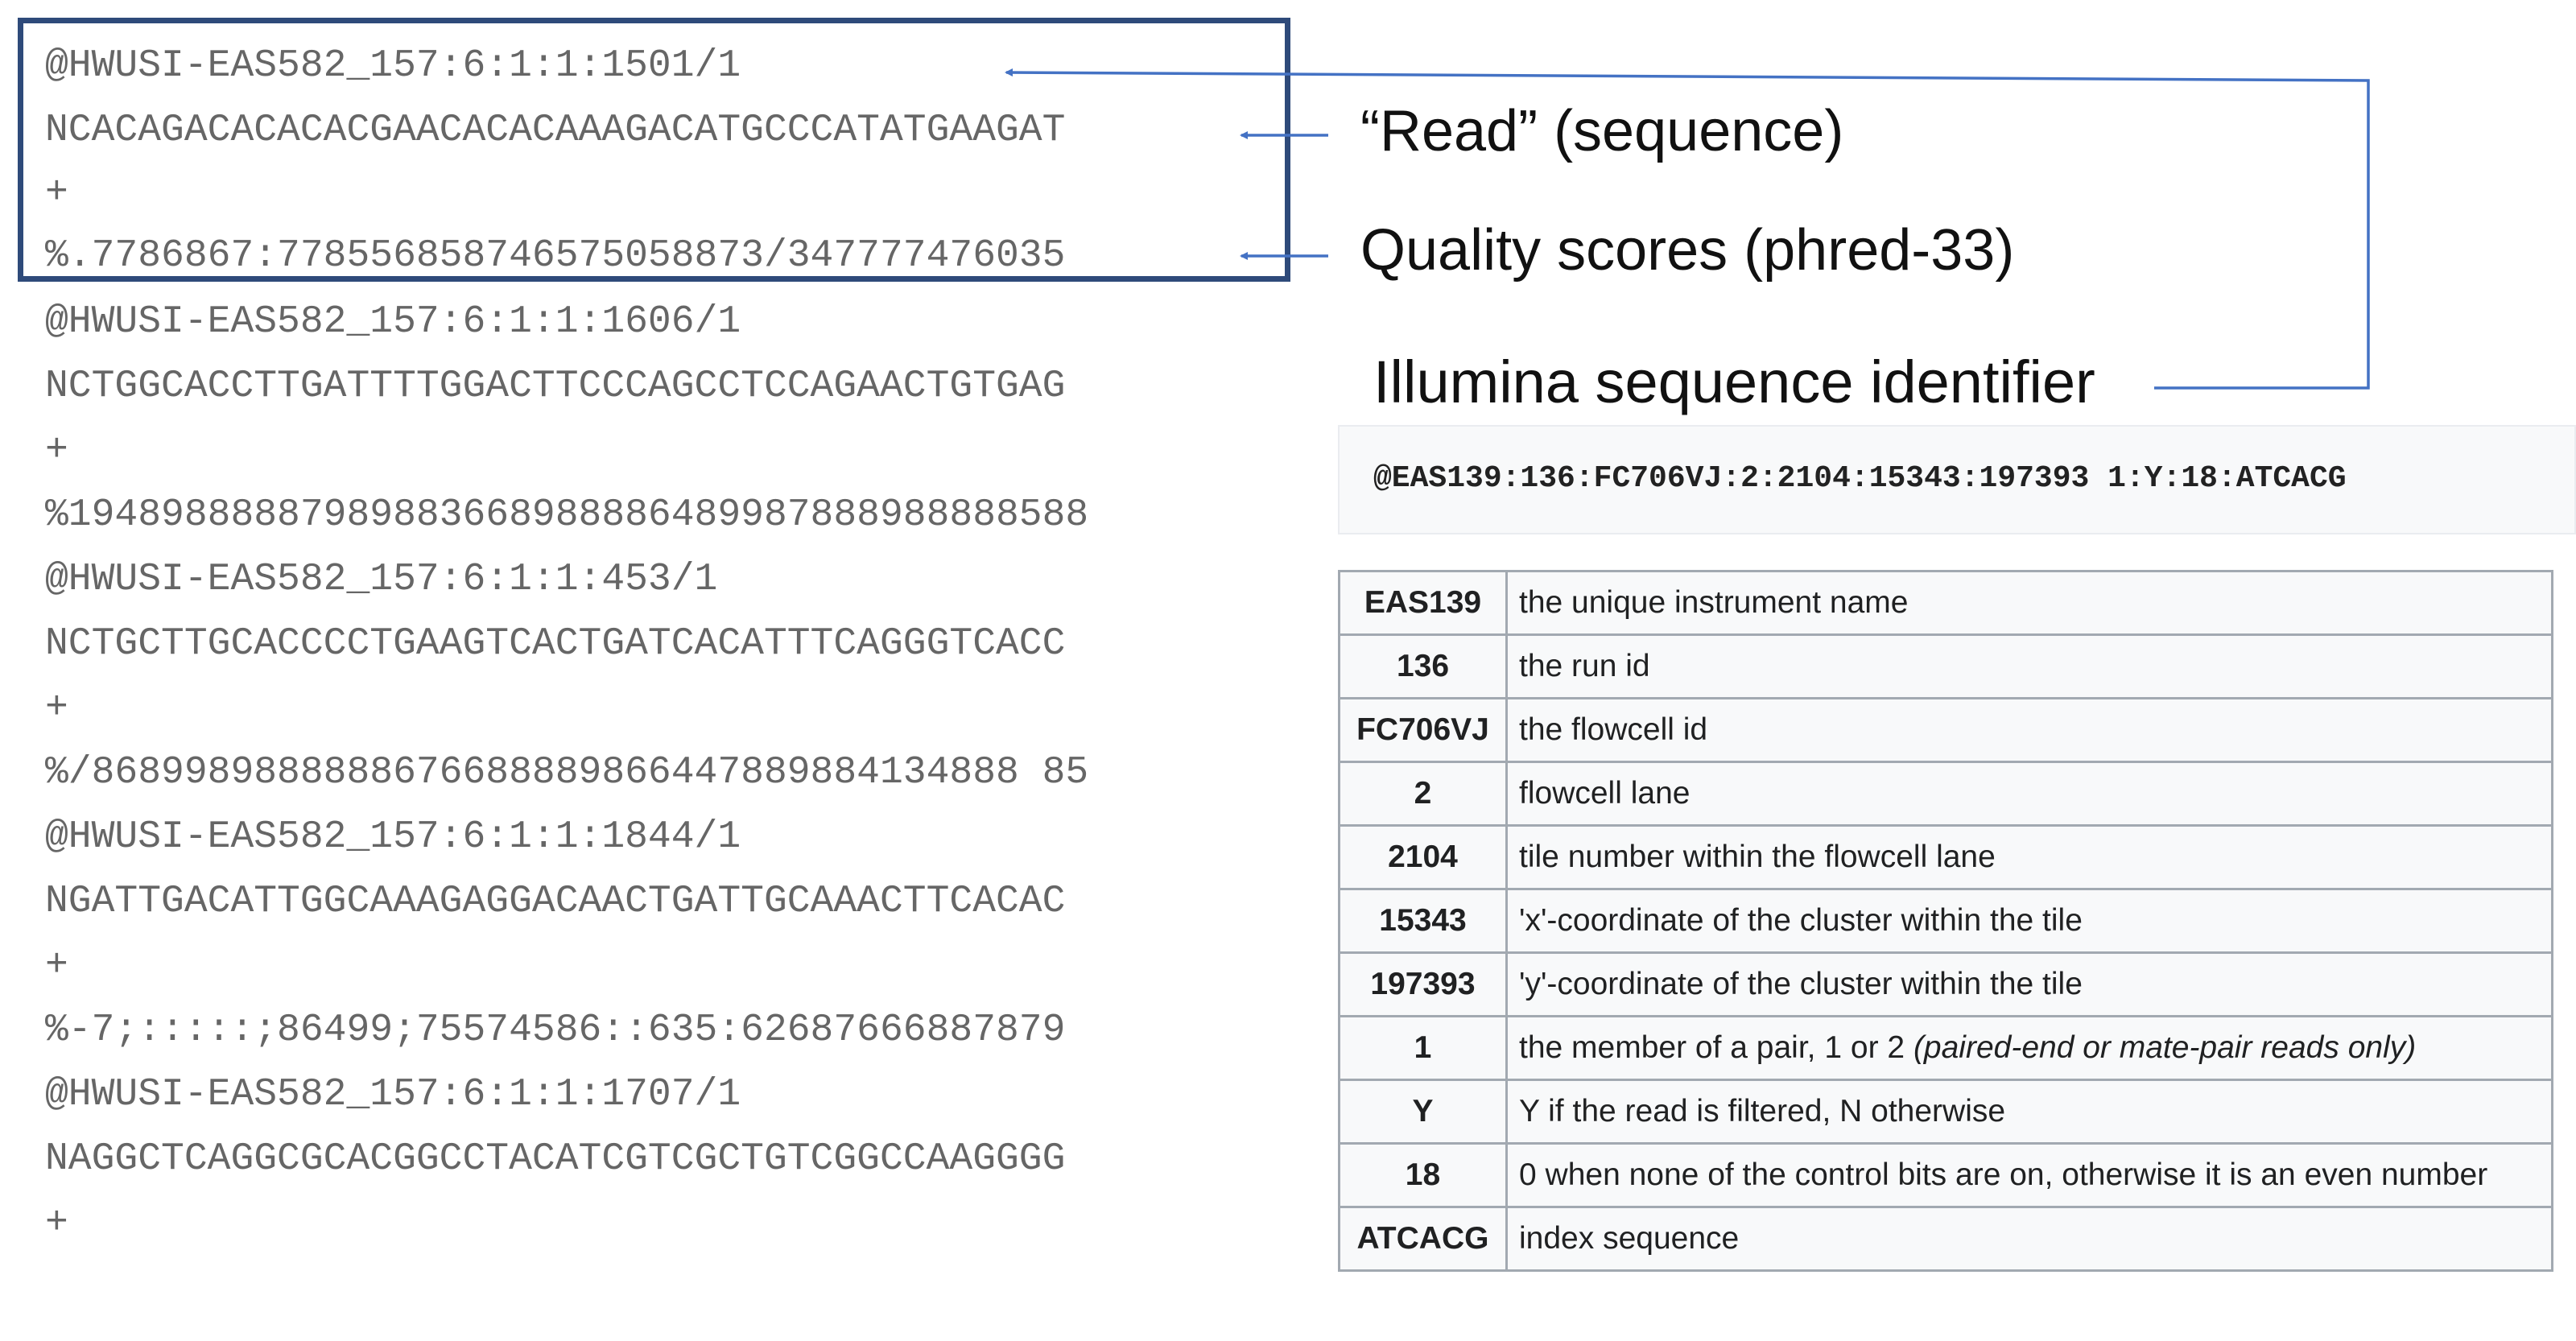 This screenshot has width=2576, height=1341. I want to click on field-key: 136, so click(1423, 666).